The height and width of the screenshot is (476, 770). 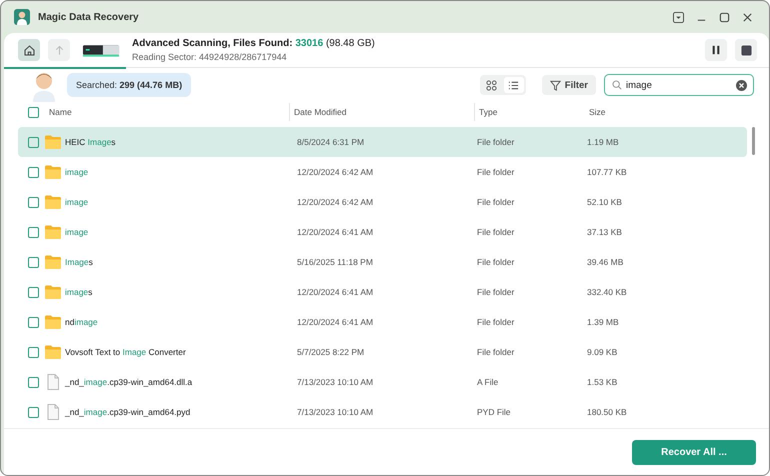 What do you see at coordinates (33, 112) in the screenshot?
I see `select-all-checkbox` at bounding box center [33, 112].